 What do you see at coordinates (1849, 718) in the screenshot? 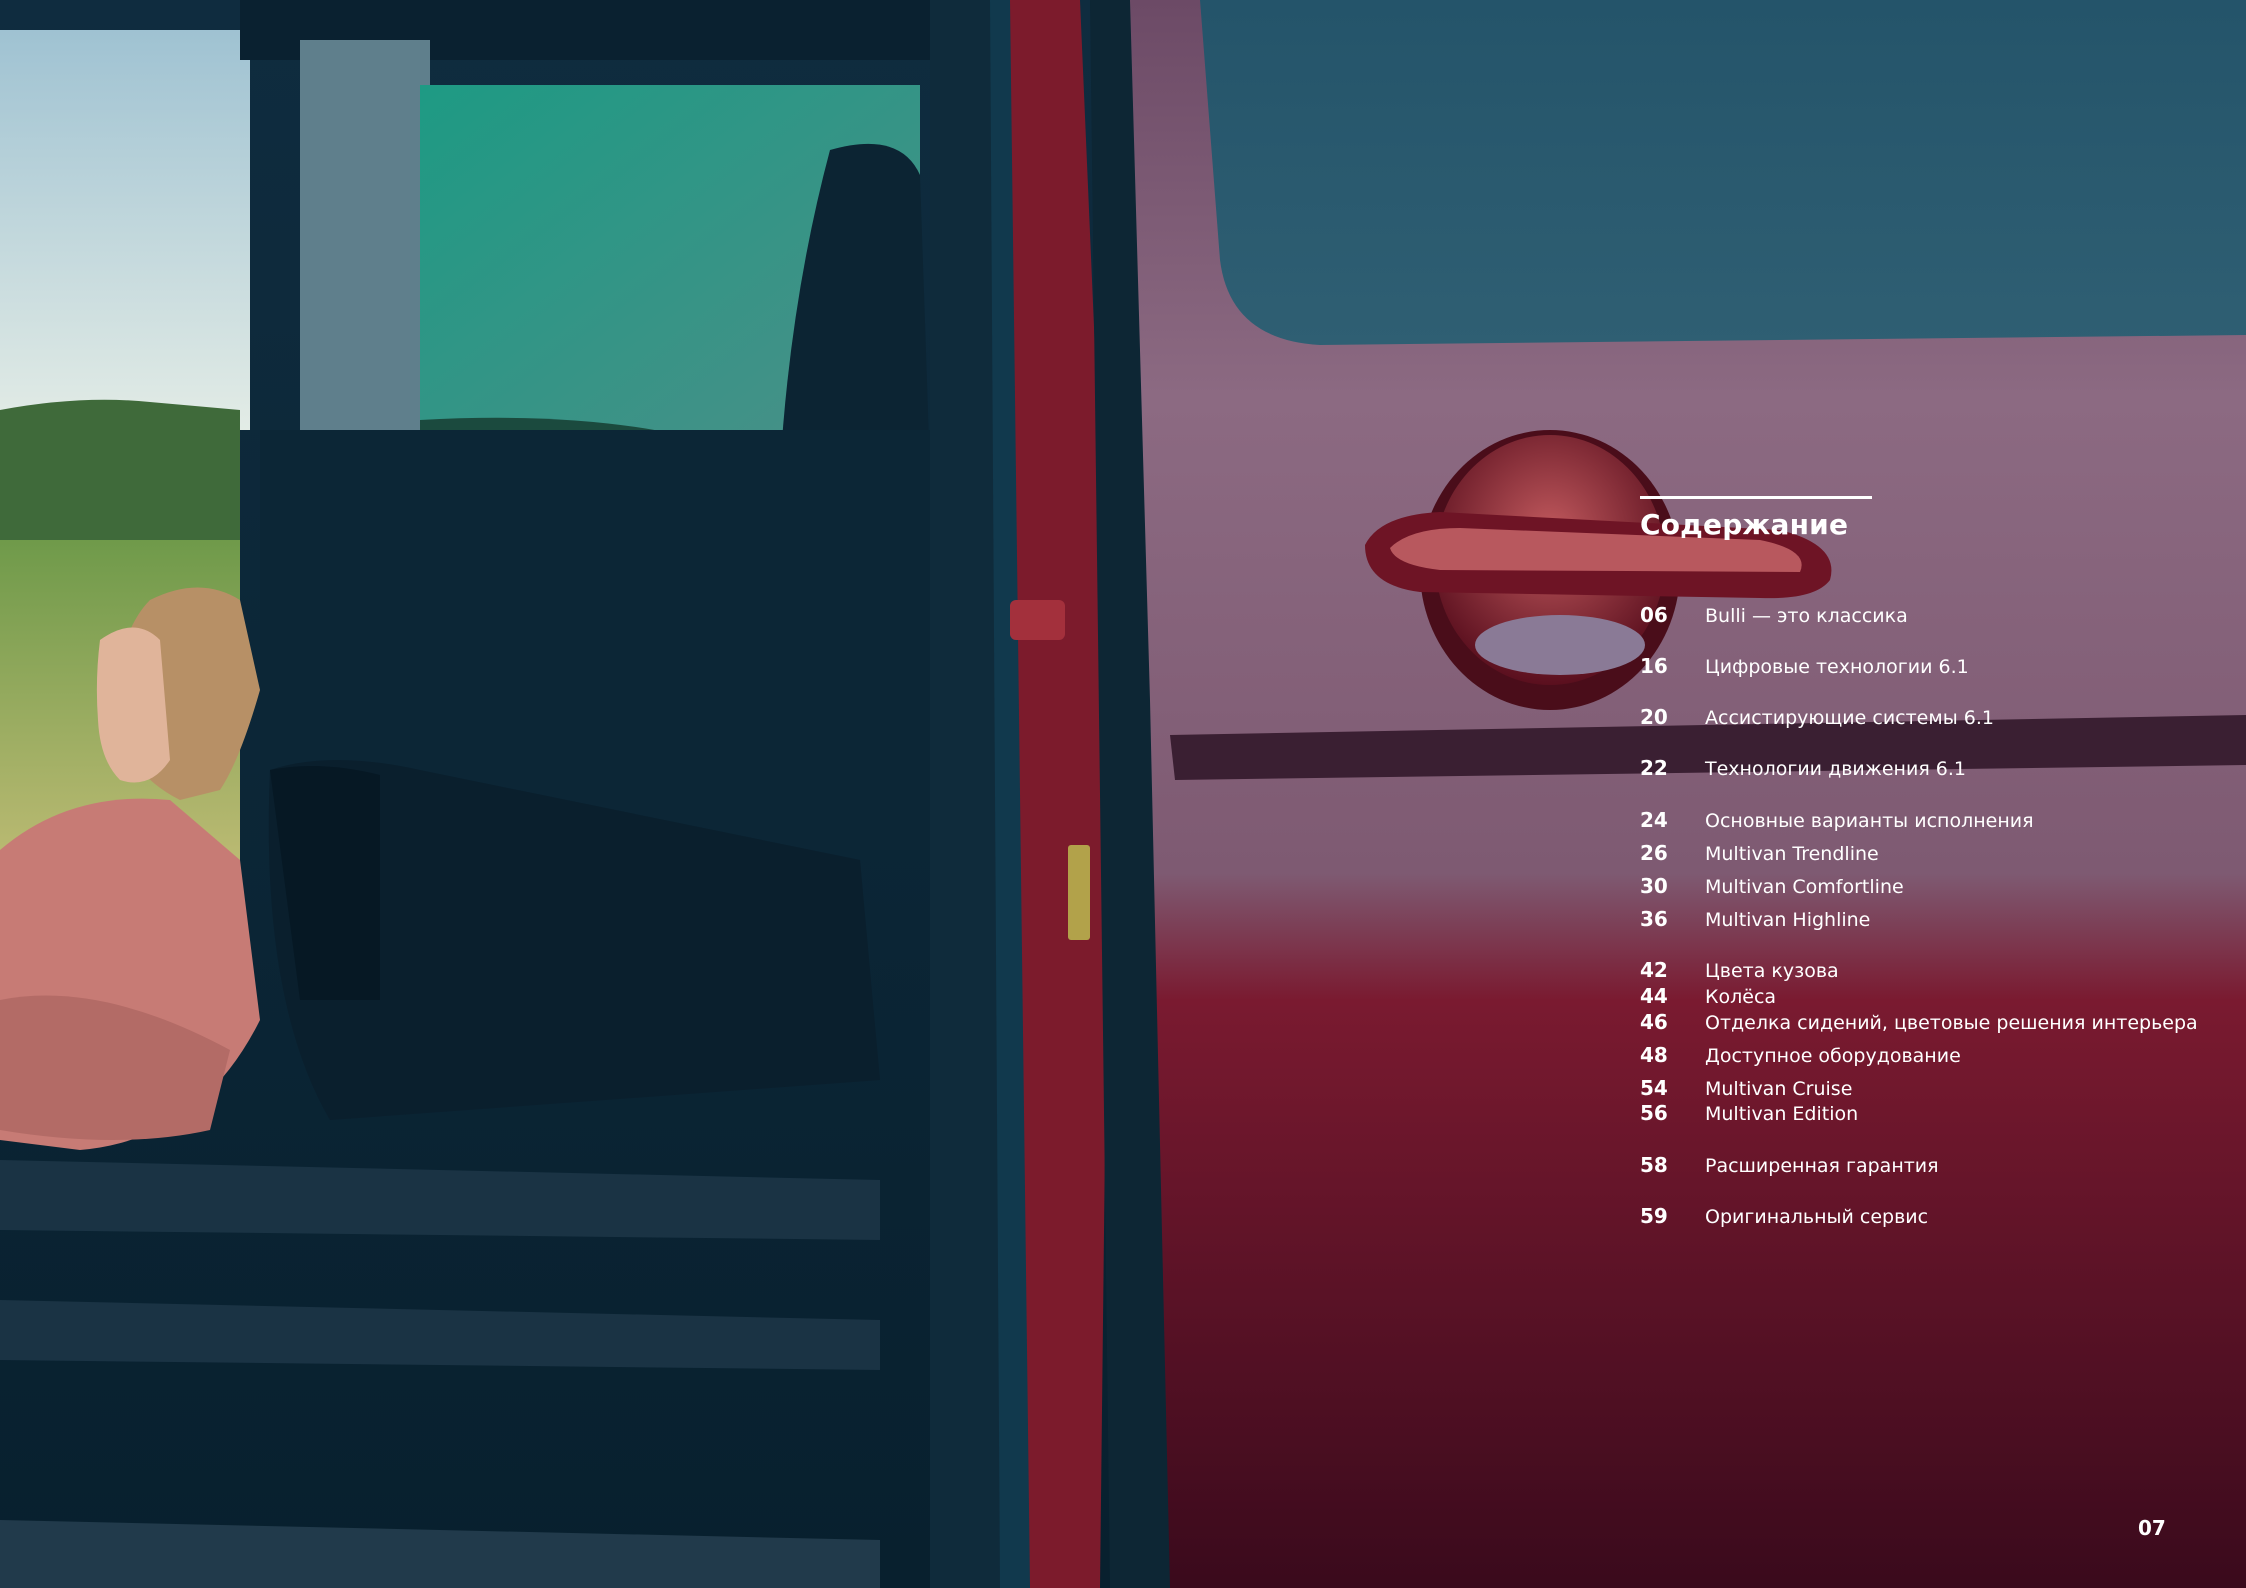
I see `toc-entry-title: Ассистирующие системы 6.1` at bounding box center [1849, 718].